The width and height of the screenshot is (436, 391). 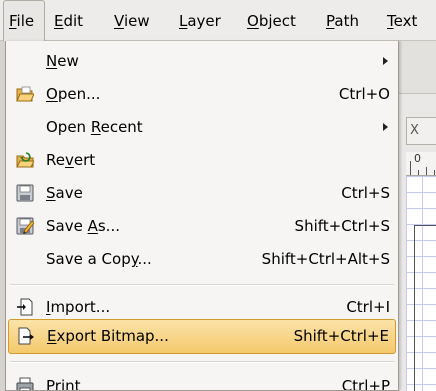 I want to click on x-field-label: X, so click(x=414, y=130).